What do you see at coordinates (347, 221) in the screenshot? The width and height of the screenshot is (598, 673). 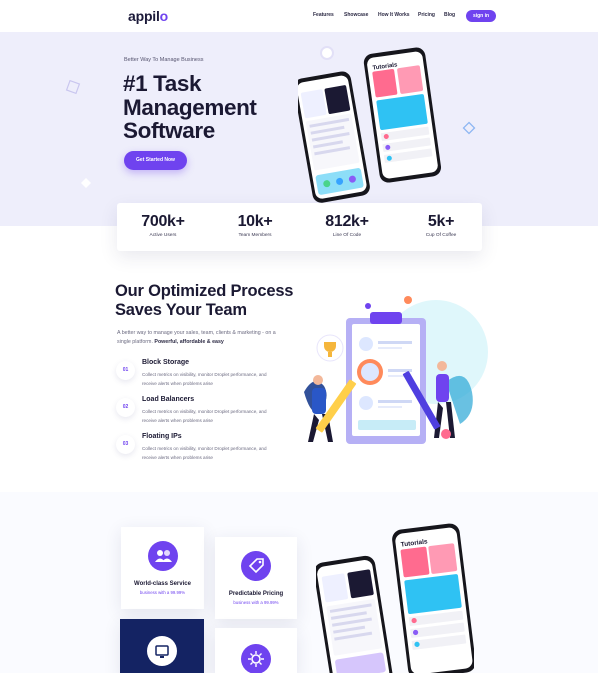 I see `stat-value: 812k+` at bounding box center [347, 221].